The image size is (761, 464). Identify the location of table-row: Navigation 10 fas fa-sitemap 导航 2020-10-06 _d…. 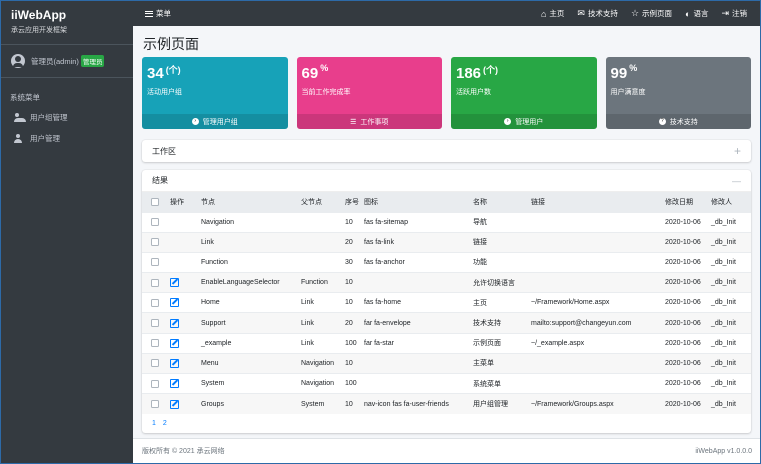
(446, 222).